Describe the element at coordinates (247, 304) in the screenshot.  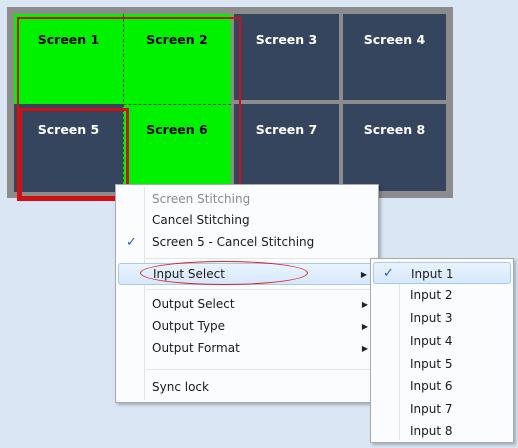
I see `menu-item-output-select: Output Select ▶` at that location.